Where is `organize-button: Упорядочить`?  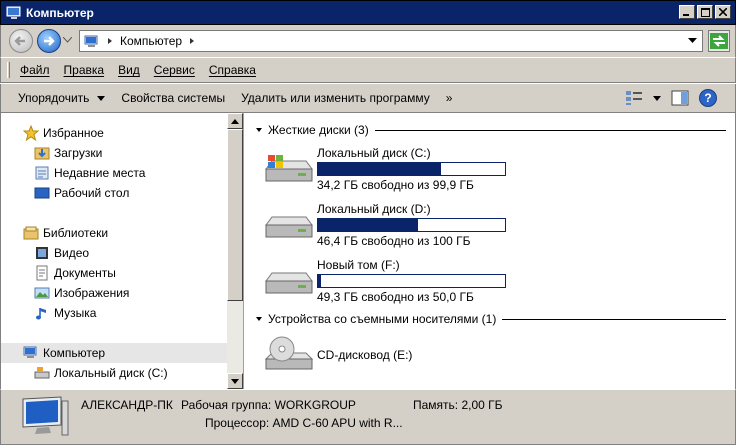 organize-button: Упорядочить is located at coordinates (62, 98).